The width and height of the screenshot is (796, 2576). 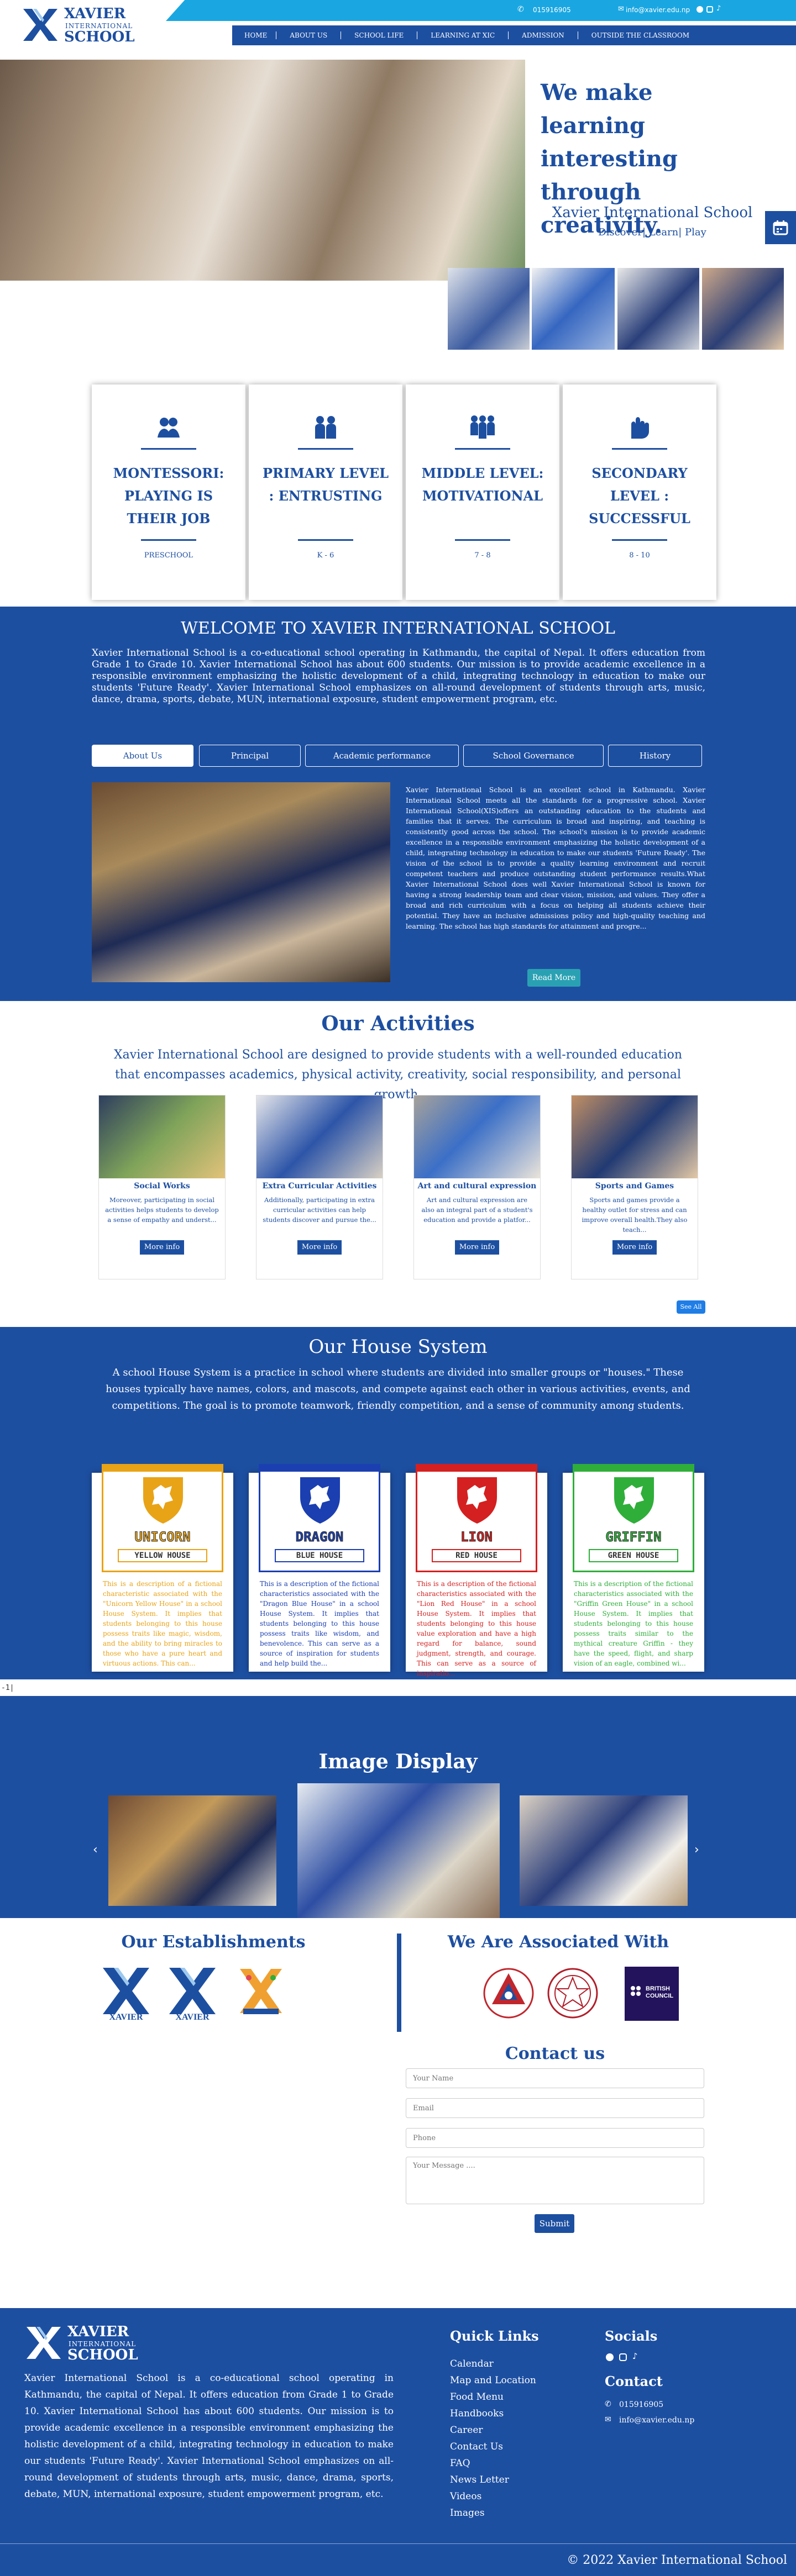 What do you see at coordinates (719, 8) in the screenshot?
I see `tiktok-icon: ♪` at bounding box center [719, 8].